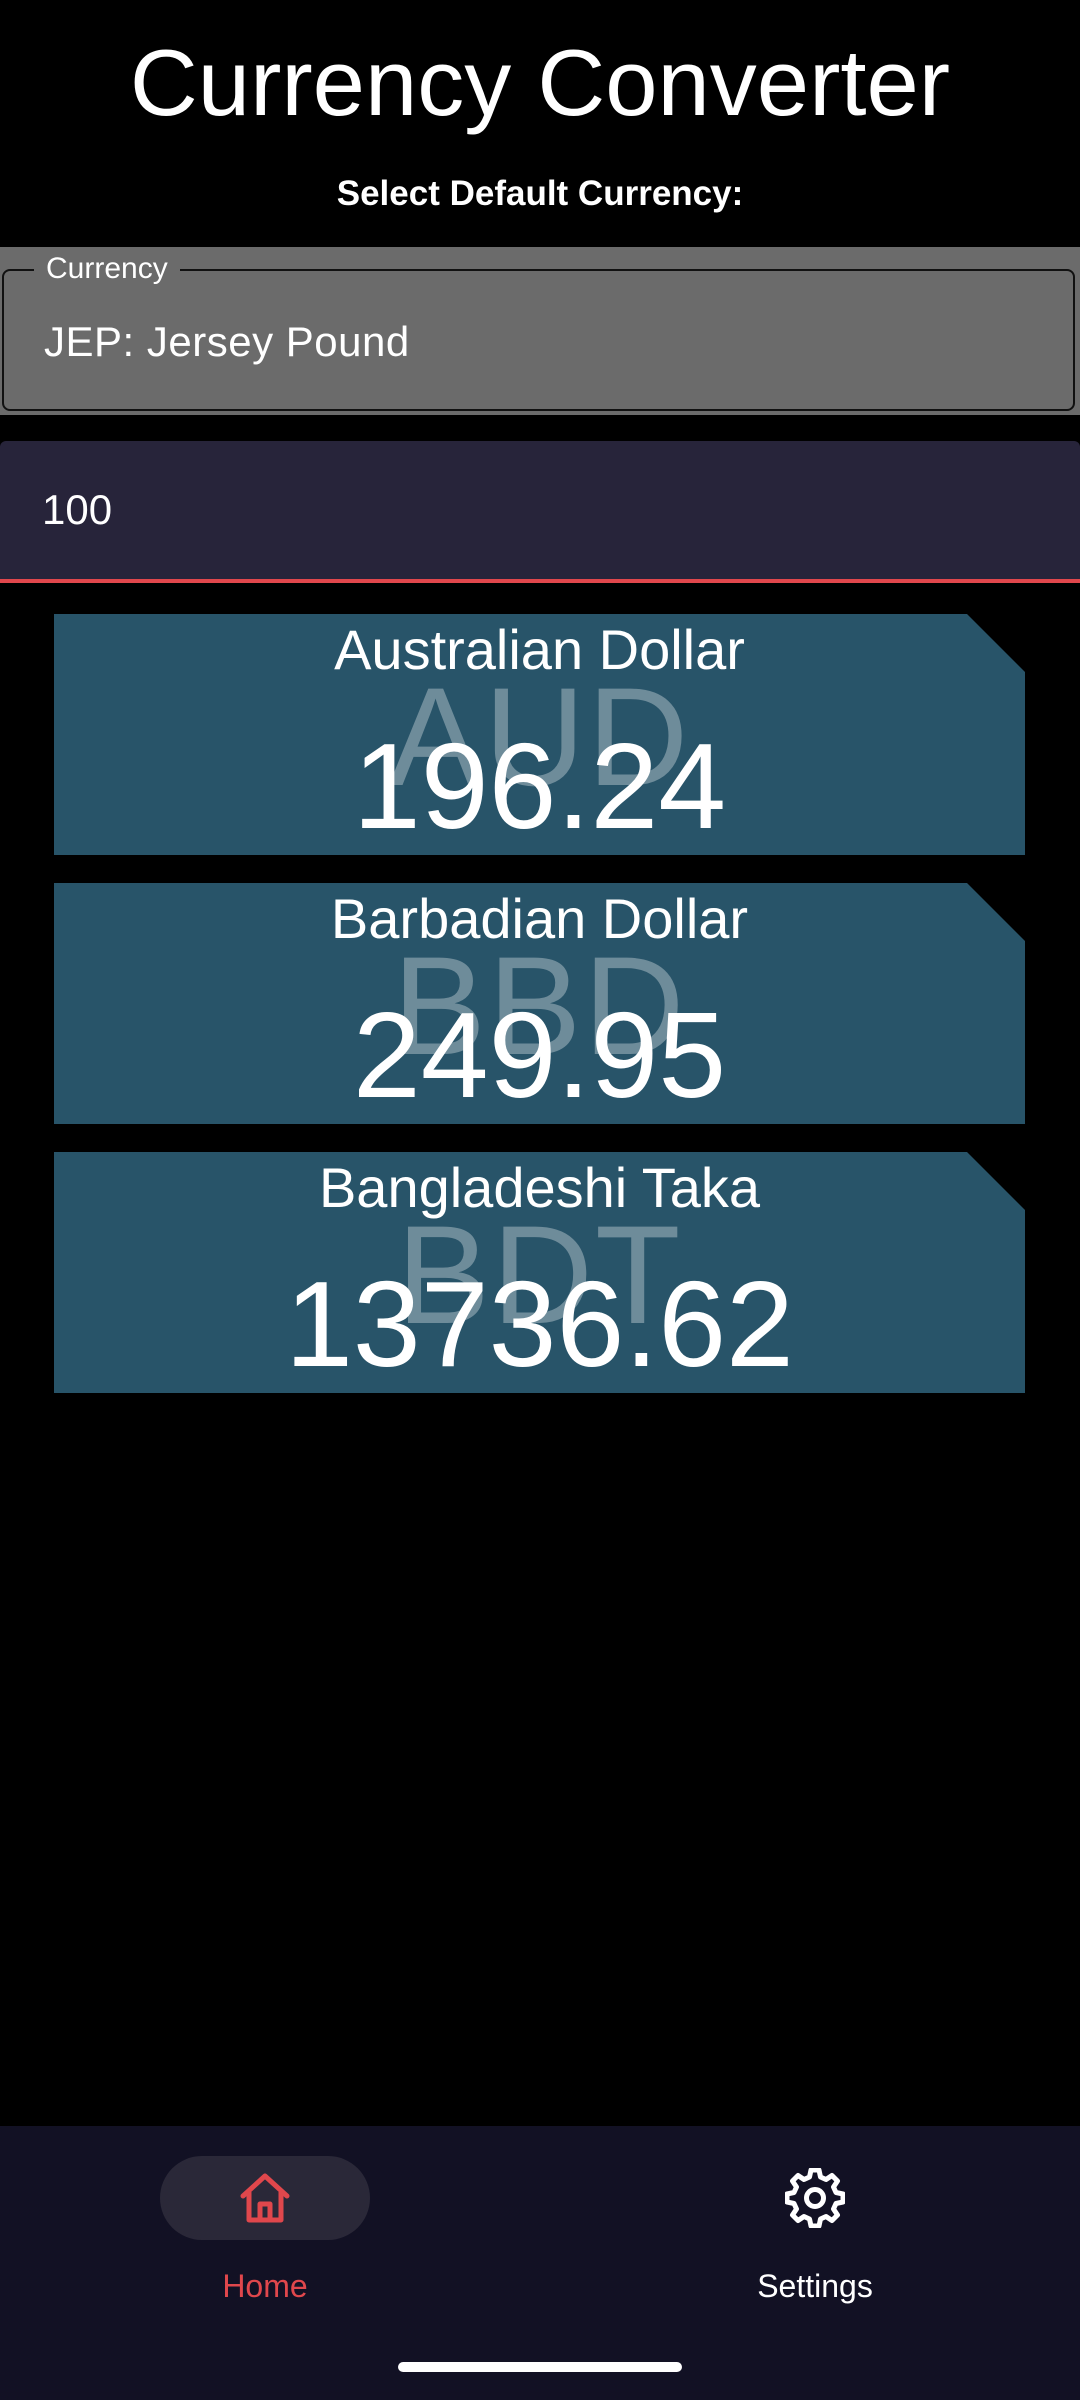 The height and width of the screenshot is (2400, 1080). Describe the element at coordinates (540, 2367) in the screenshot. I see `gesture-navigation-bar` at that location.